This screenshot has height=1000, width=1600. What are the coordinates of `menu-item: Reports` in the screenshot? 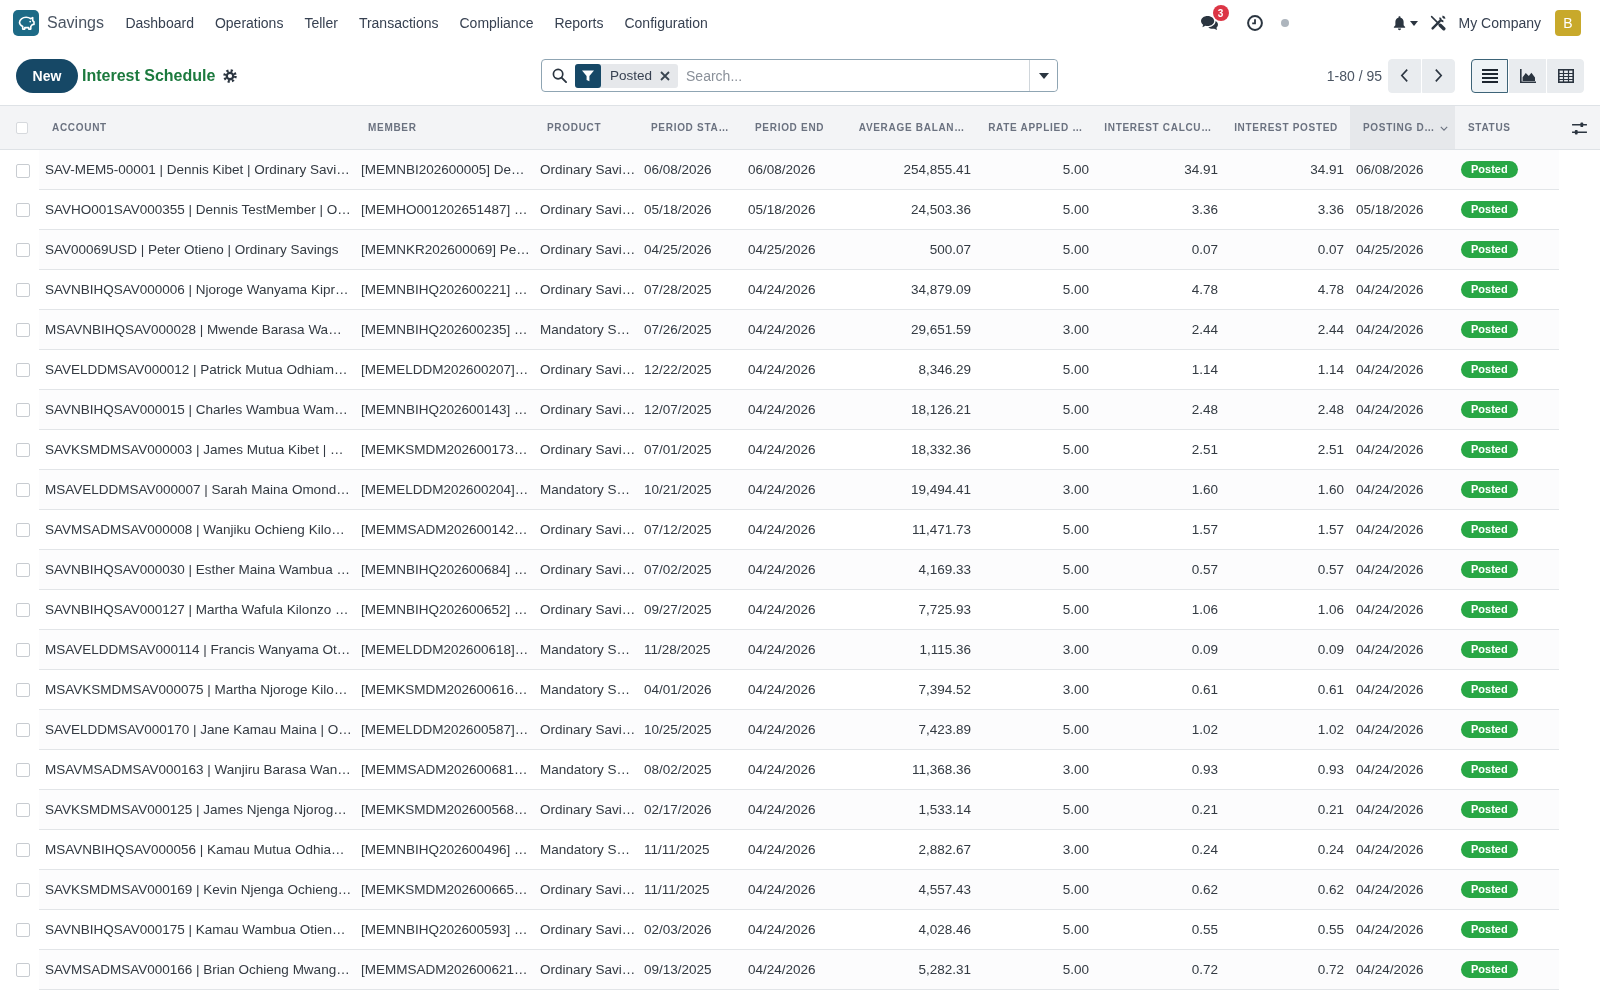 It's located at (578, 23).